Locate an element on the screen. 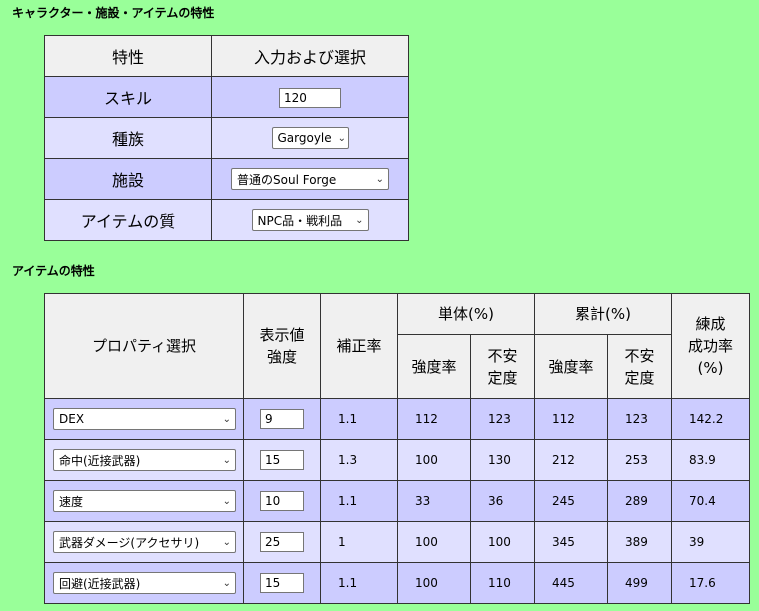 Image resolution: width=759 pixels, height=611 pixels. table-row: DEX ⌄ 1.1 112 123 112 123 142.2 is located at coordinates (397, 419).